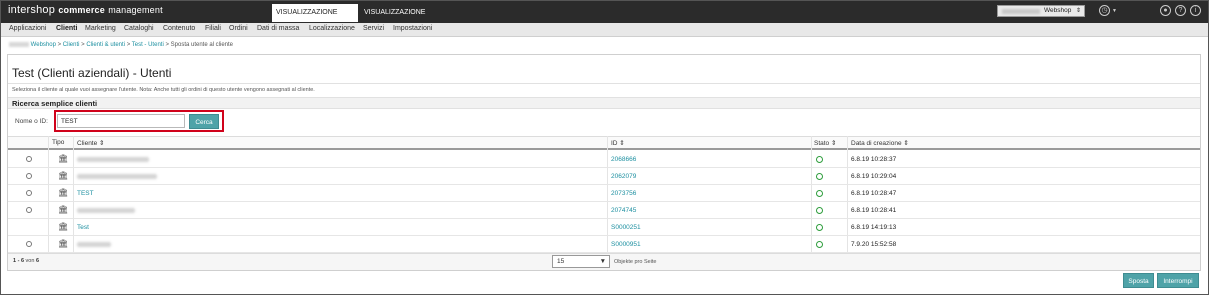 Image resolution: width=1209 pixels, height=295 pixels. What do you see at coordinates (202, 45) in the screenshot?
I see `breadcrumb-current: Sposta utente al cliente` at bounding box center [202, 45].